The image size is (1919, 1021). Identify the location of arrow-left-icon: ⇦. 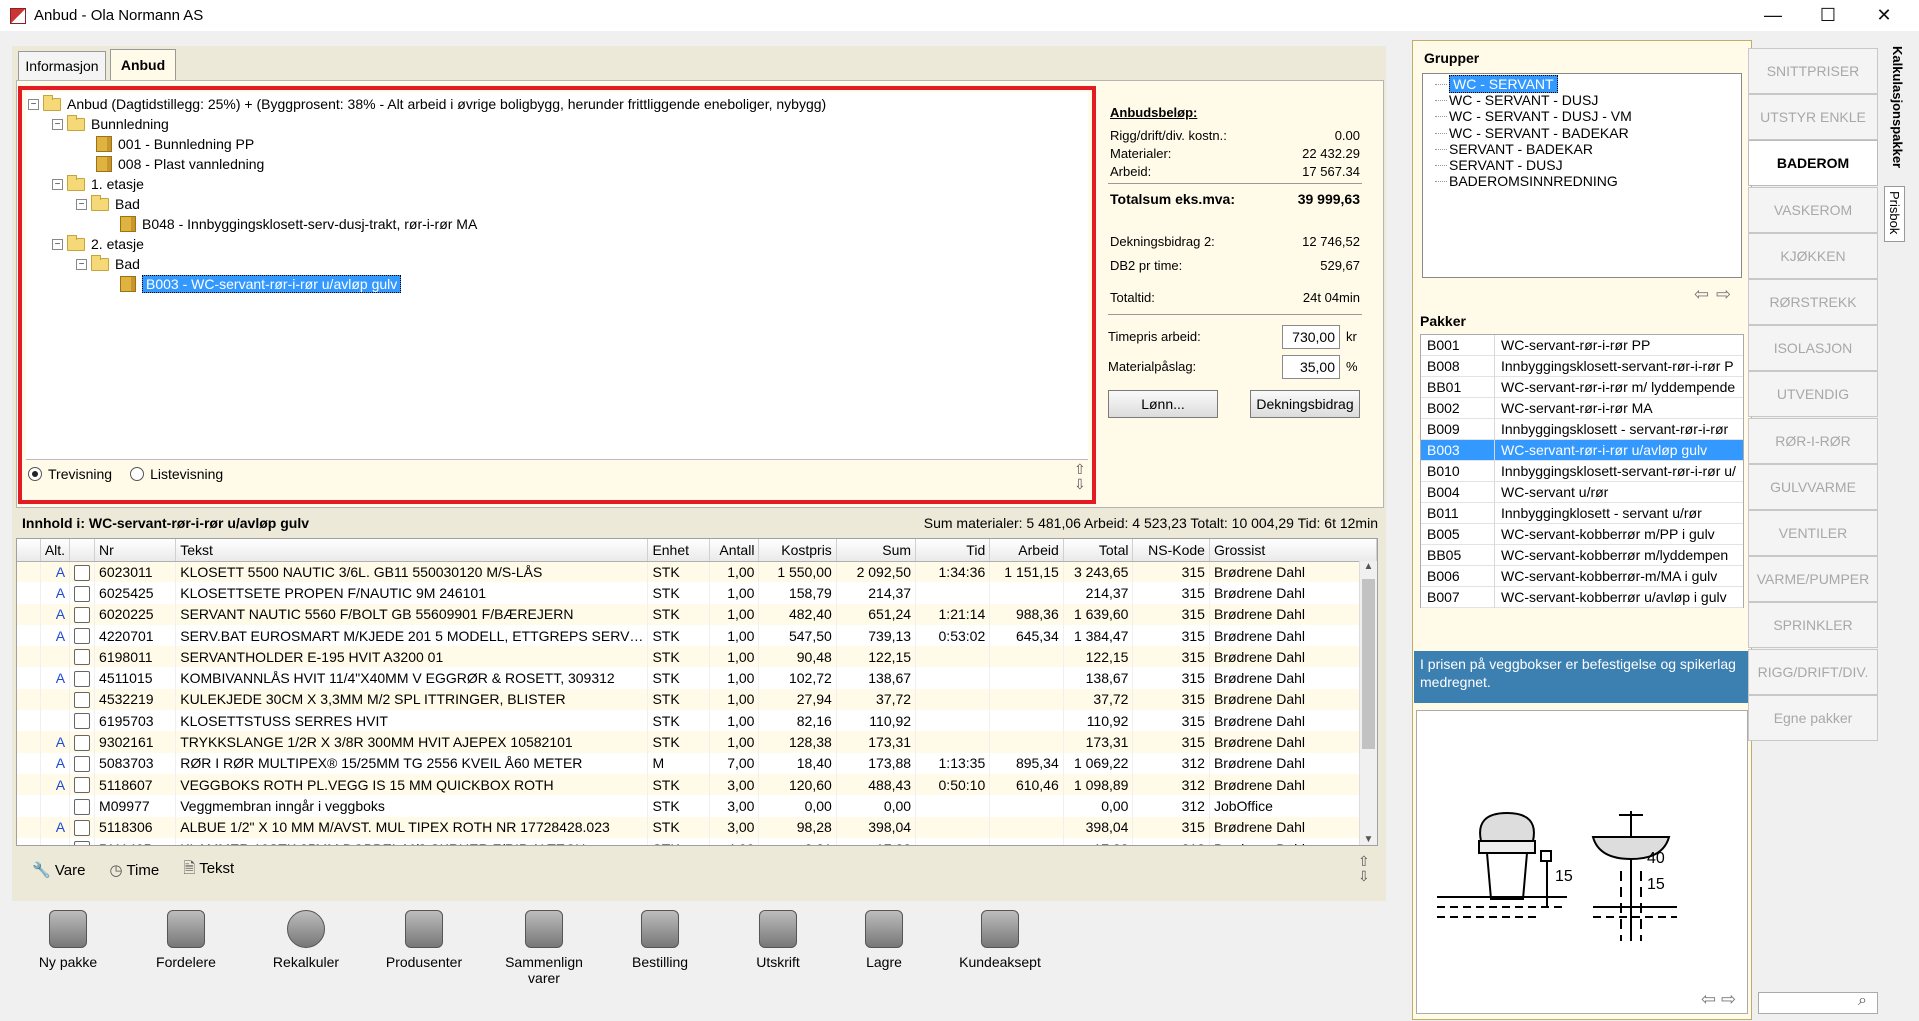
(1701, 294).